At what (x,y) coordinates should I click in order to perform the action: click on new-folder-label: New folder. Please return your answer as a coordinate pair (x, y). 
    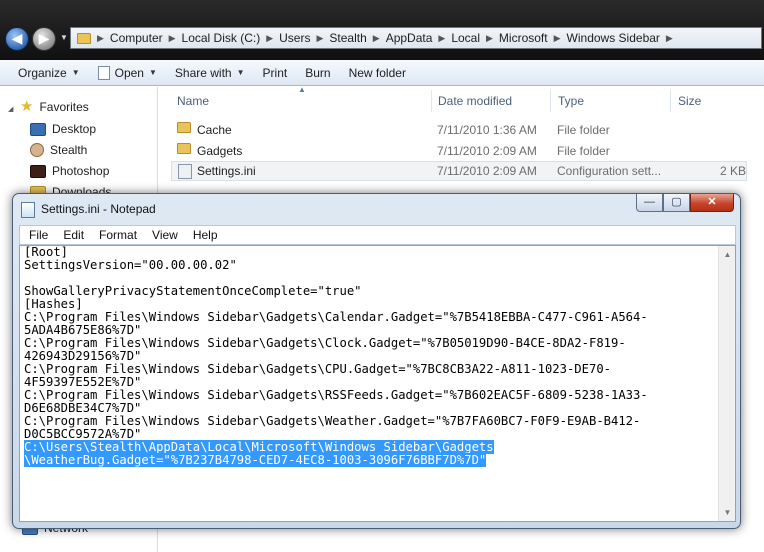
    Looking at the image, I should click on (377, 72).